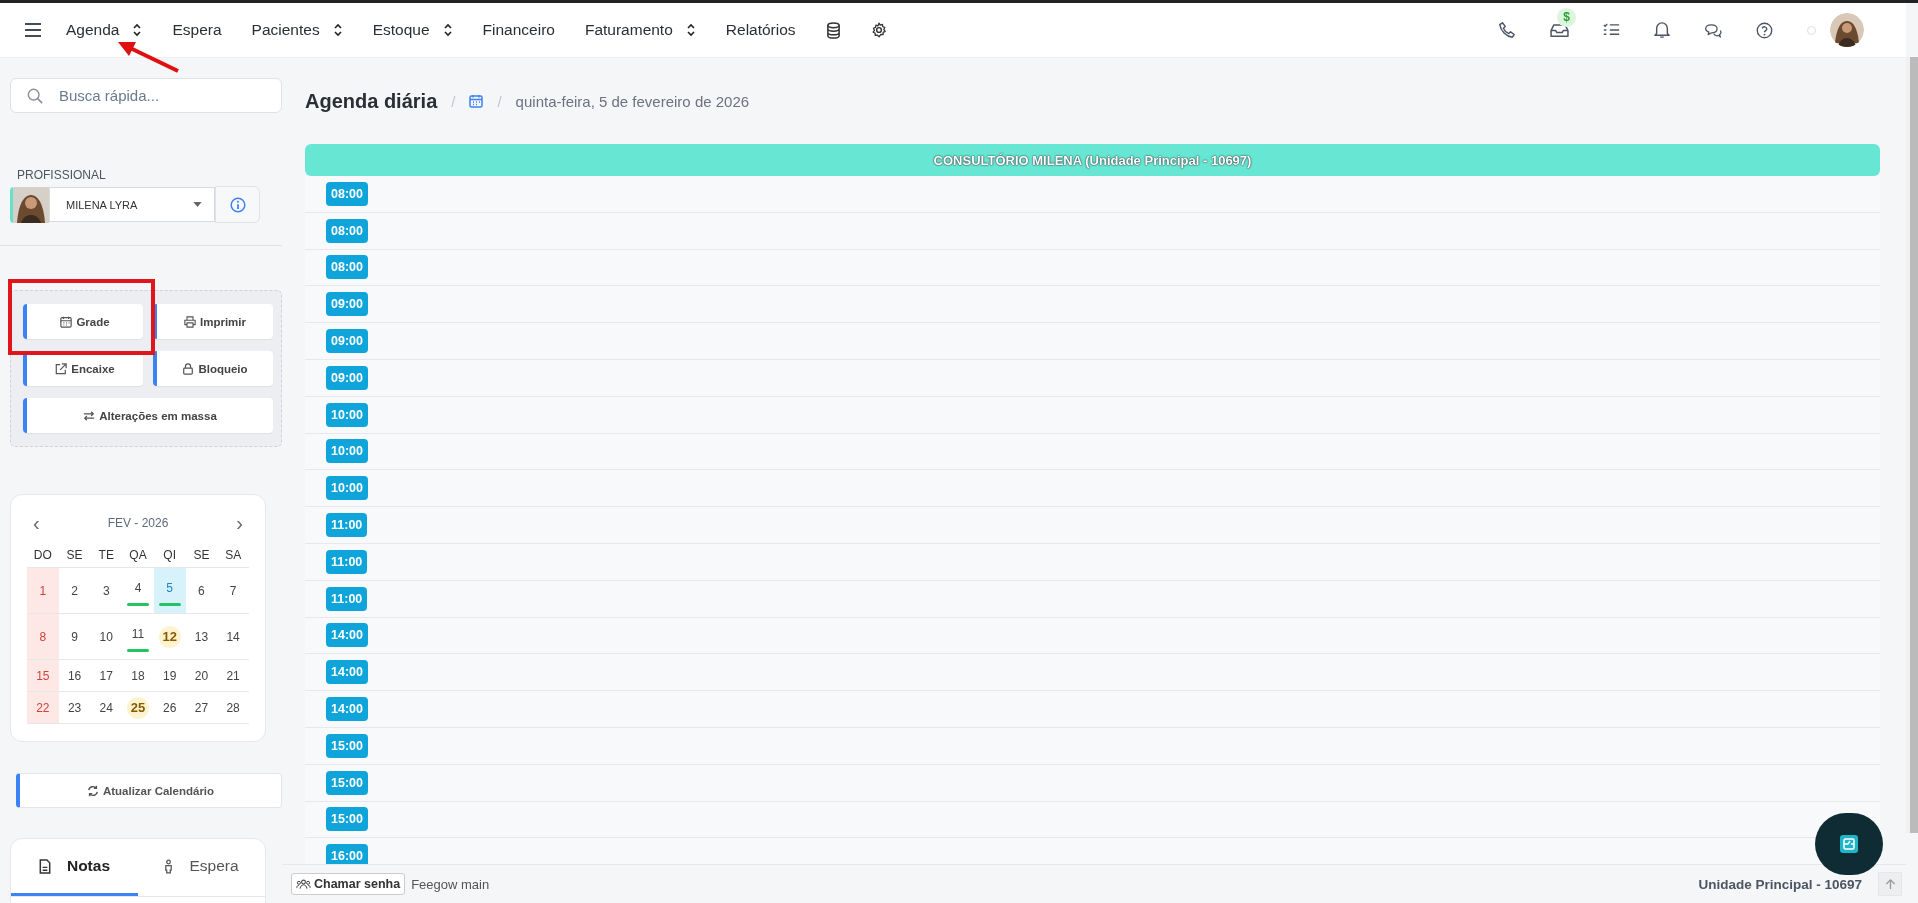 The width and height of the screenshot is (1918, 903). What do you see at coordinates (518, 30) in the screenshot?
I see `nav-link: Financeiro` at bounding box center [518, 30].